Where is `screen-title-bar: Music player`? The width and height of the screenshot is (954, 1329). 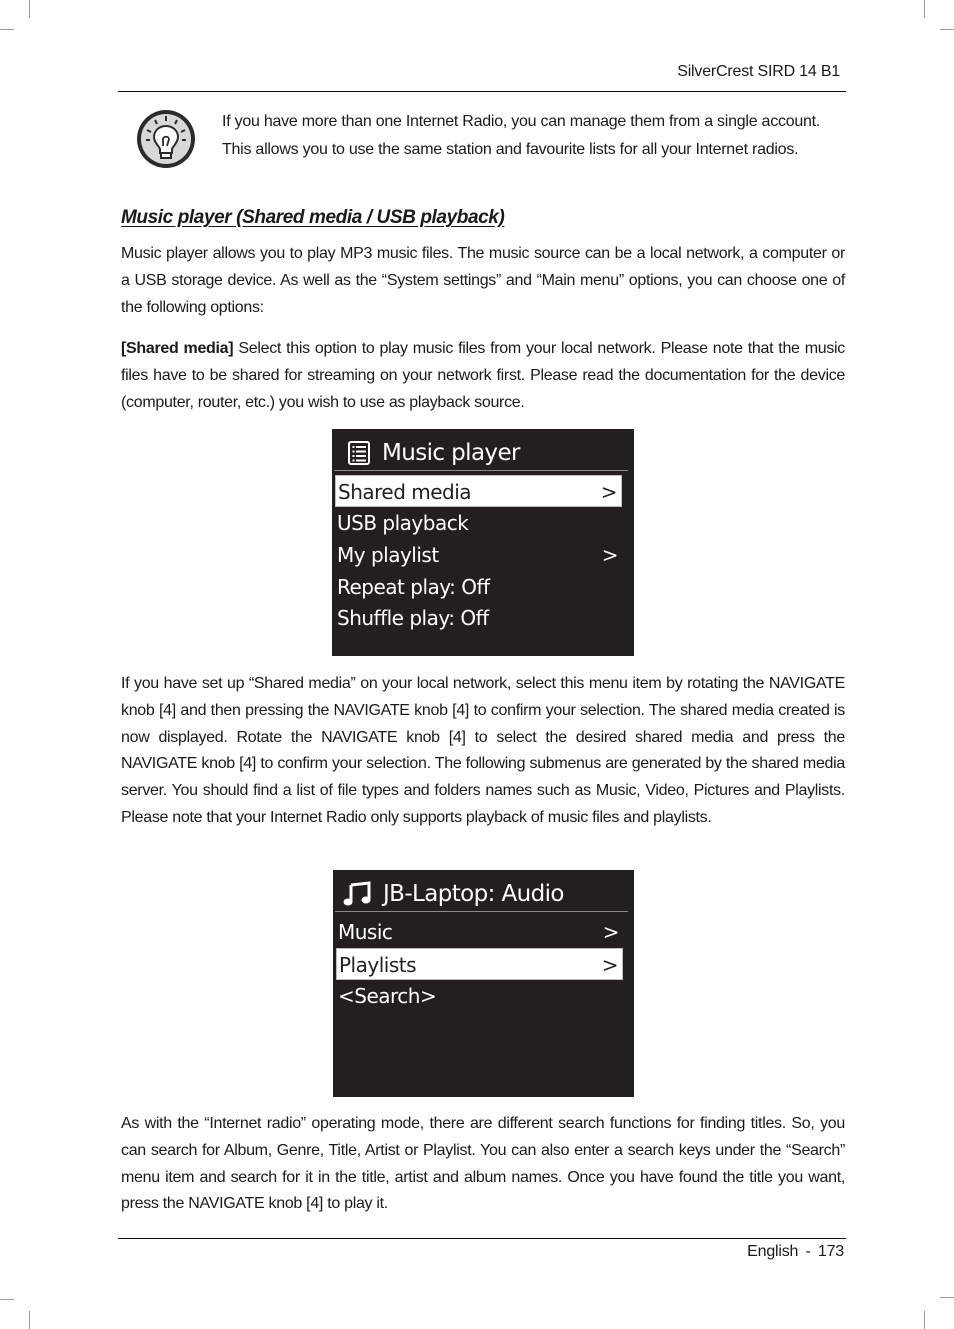
screen-title-bar: Music player is located at coordinates (433, 453).